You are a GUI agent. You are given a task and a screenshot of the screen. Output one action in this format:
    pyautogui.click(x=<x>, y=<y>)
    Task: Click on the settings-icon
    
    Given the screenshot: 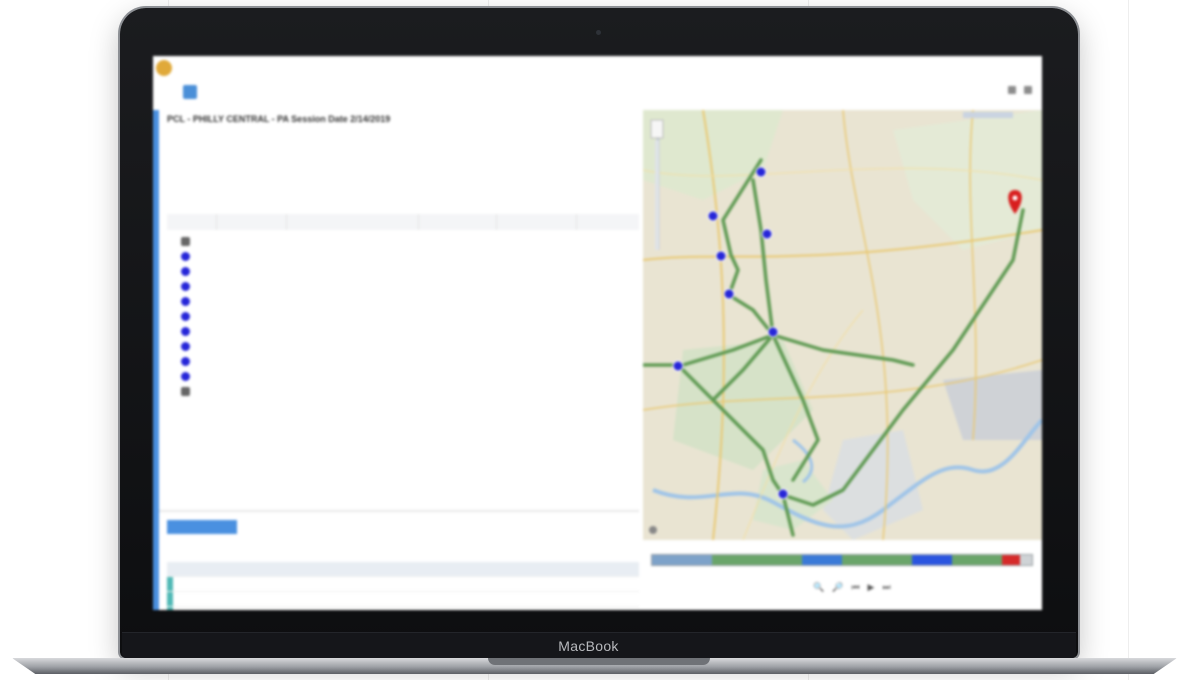 What is the action you would take?
    pyautogui.click(x=1028, y=90)
    